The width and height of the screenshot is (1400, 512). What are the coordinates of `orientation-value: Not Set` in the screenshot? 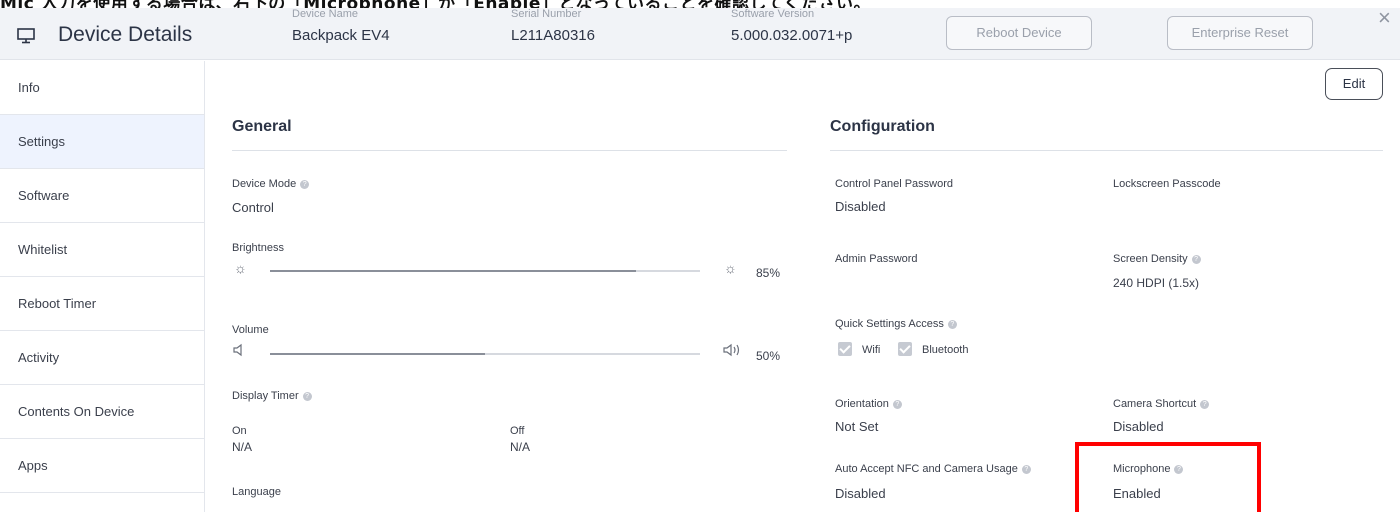 It's located at (857, 426).